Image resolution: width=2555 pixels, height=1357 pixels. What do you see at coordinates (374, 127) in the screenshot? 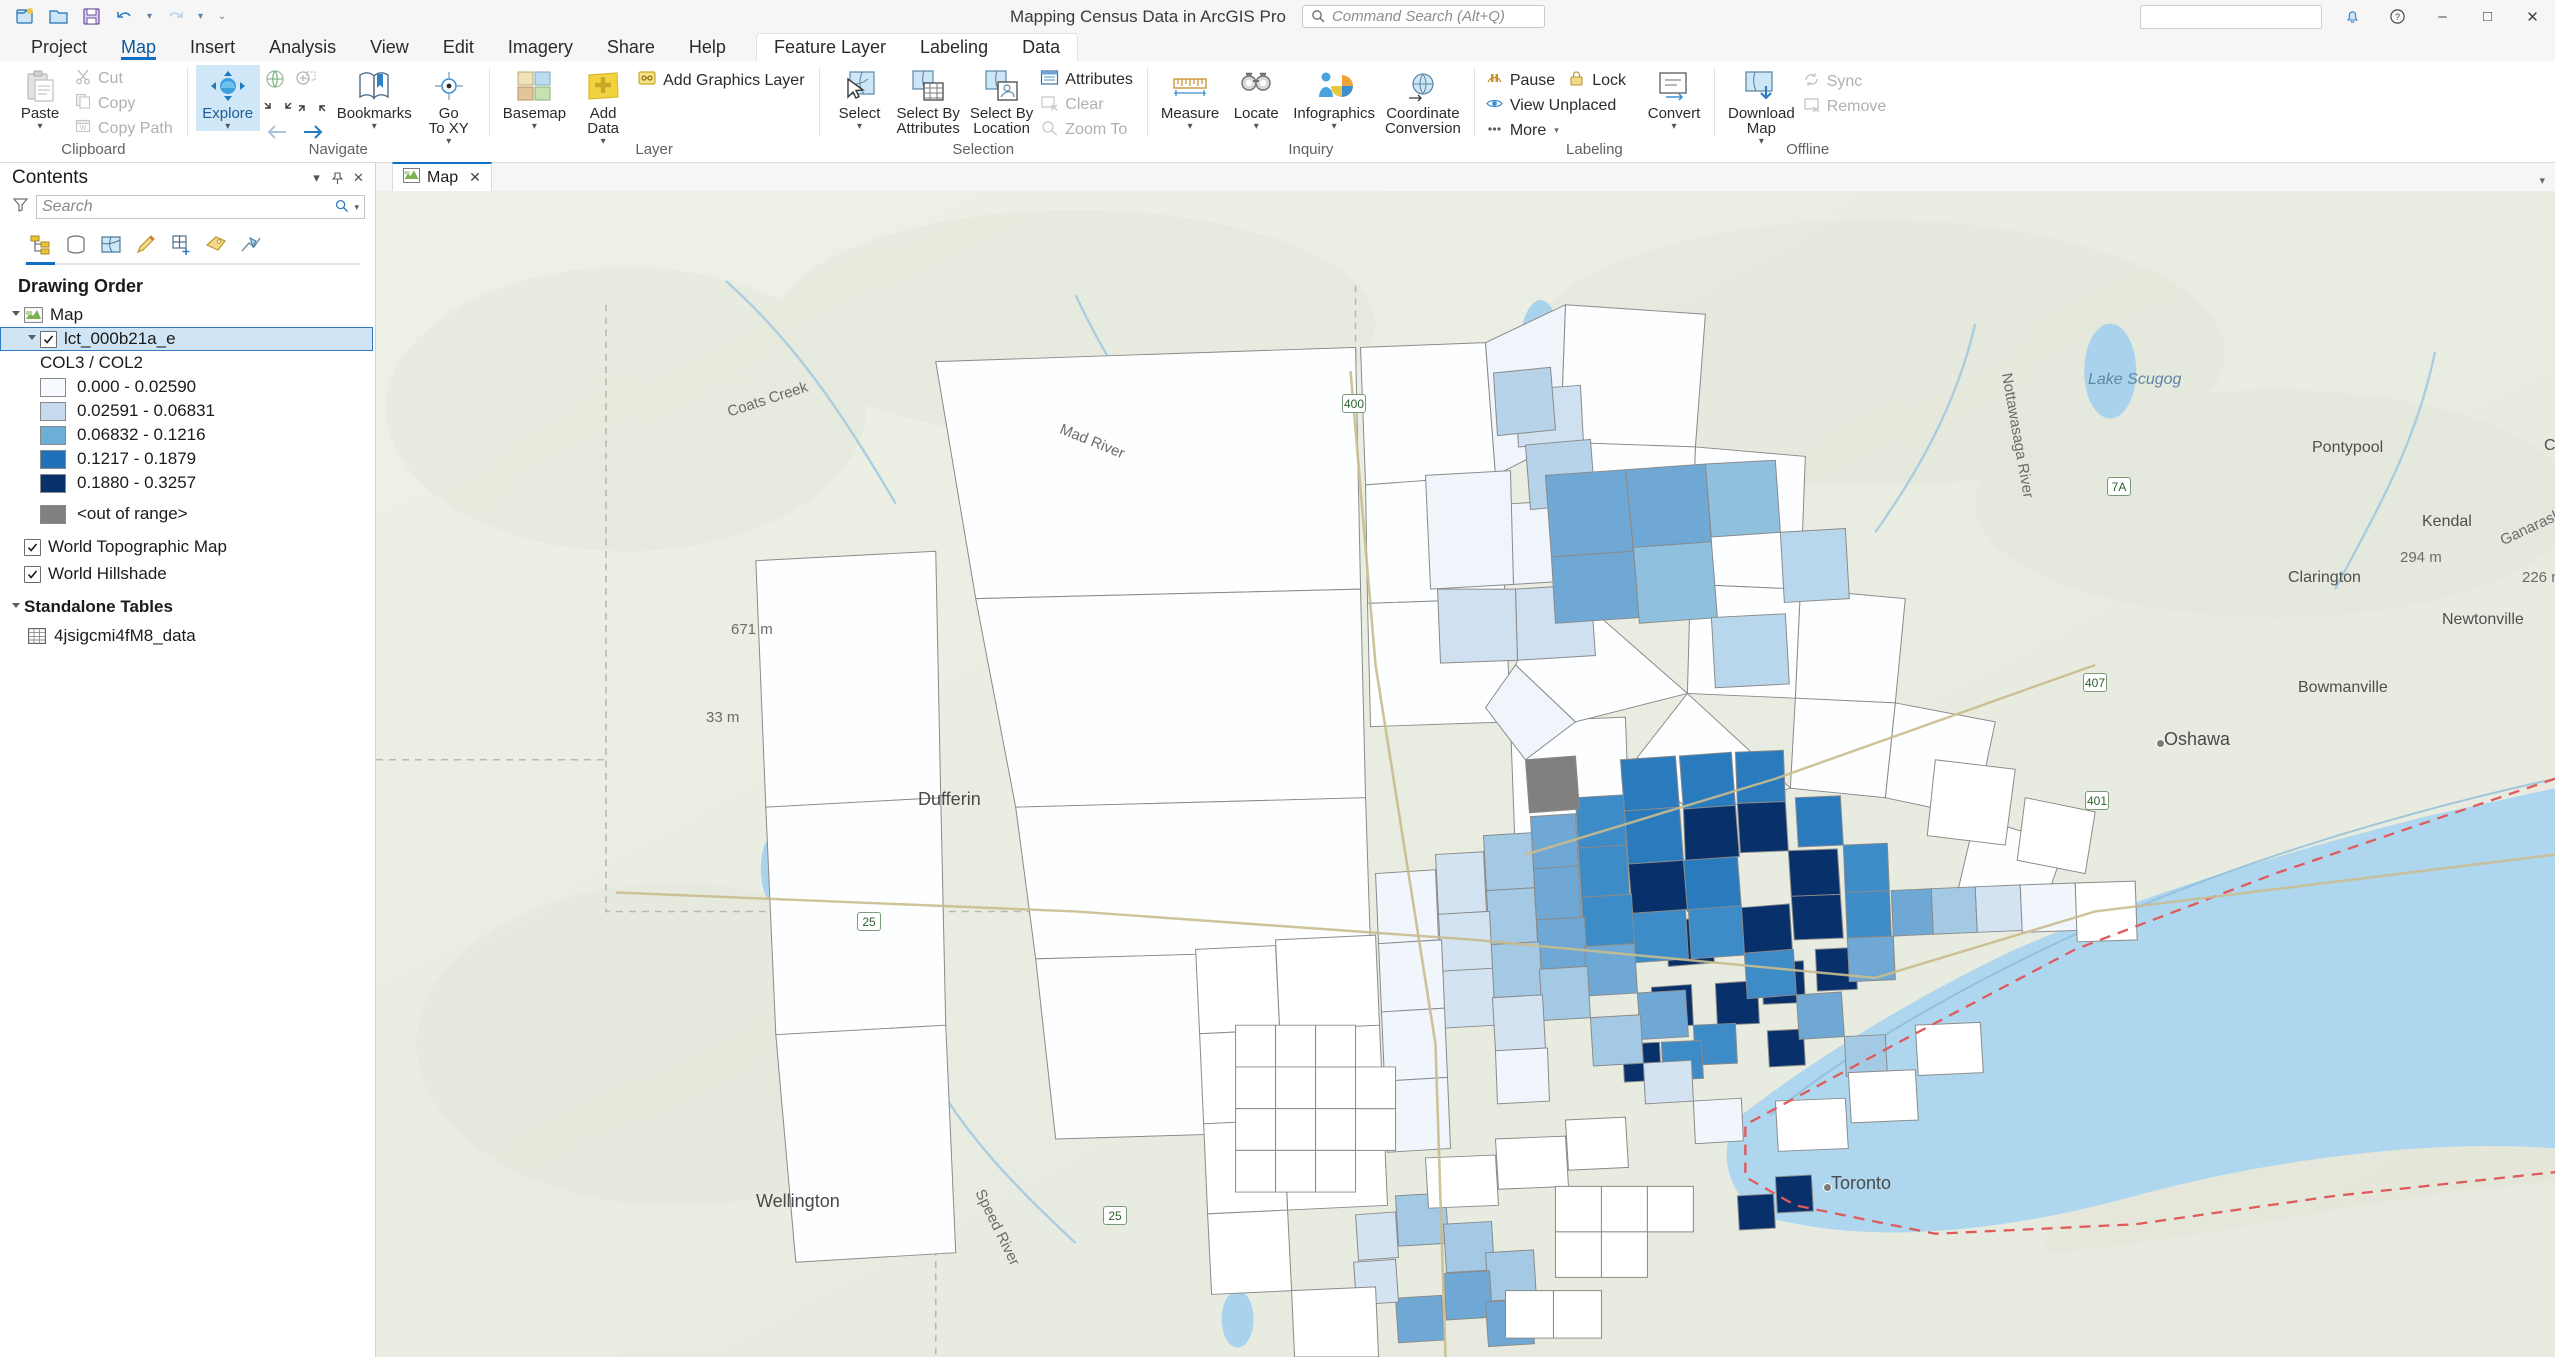
I see `bookmarks-dropdown-icon: ▾` at bounding box center [374, 127].